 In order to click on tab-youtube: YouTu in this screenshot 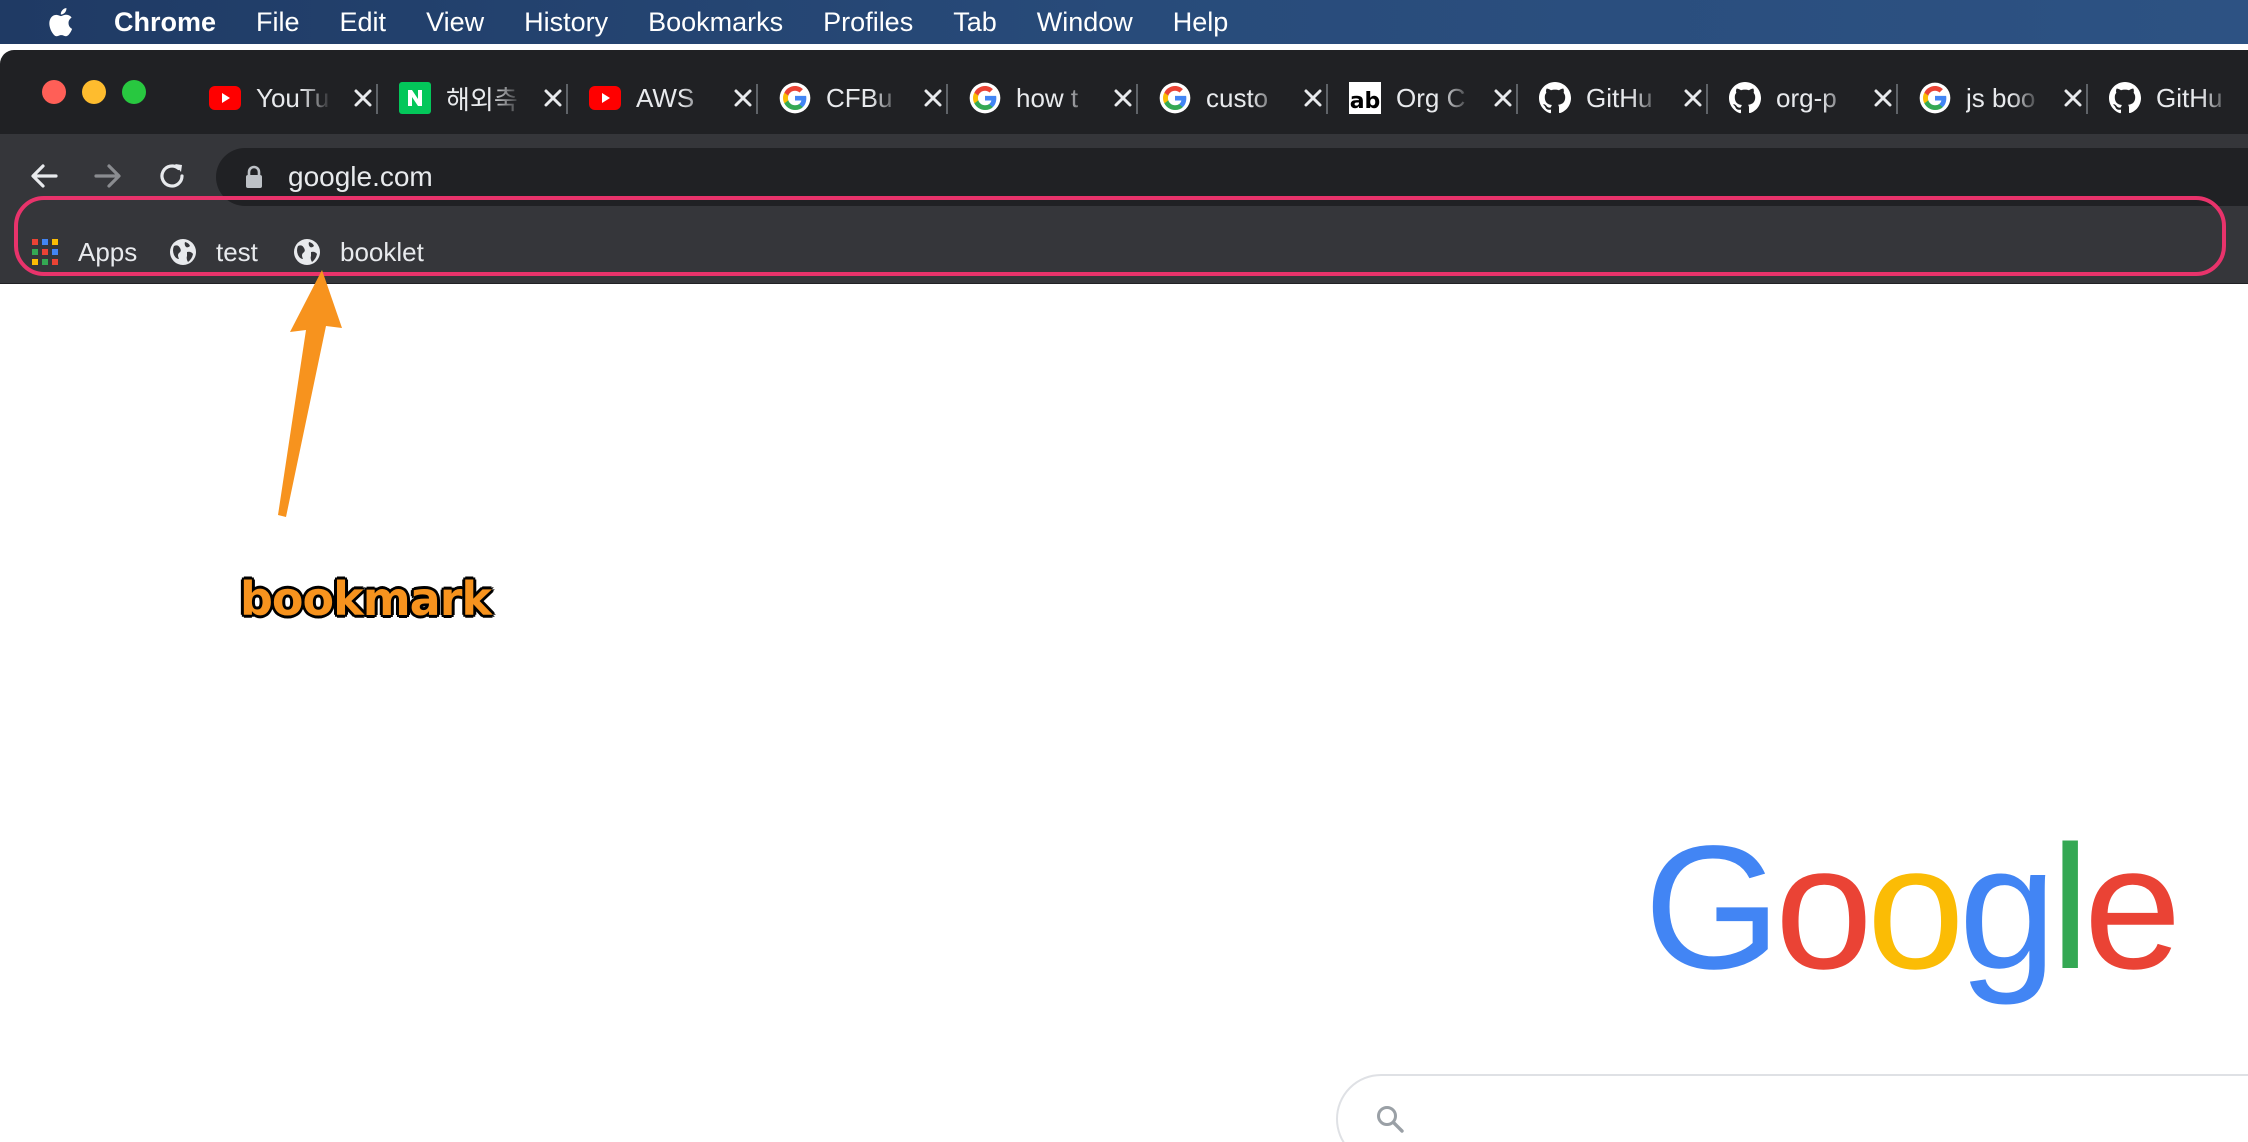, I will do `click(303, 98)`.